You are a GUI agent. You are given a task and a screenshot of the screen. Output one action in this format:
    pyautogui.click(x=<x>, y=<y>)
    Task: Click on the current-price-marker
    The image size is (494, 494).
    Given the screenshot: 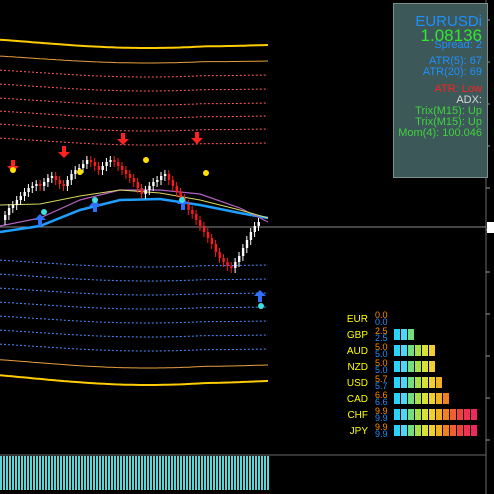 What is the action you would take?
    pyautogui.click(x=490, y=227)
    